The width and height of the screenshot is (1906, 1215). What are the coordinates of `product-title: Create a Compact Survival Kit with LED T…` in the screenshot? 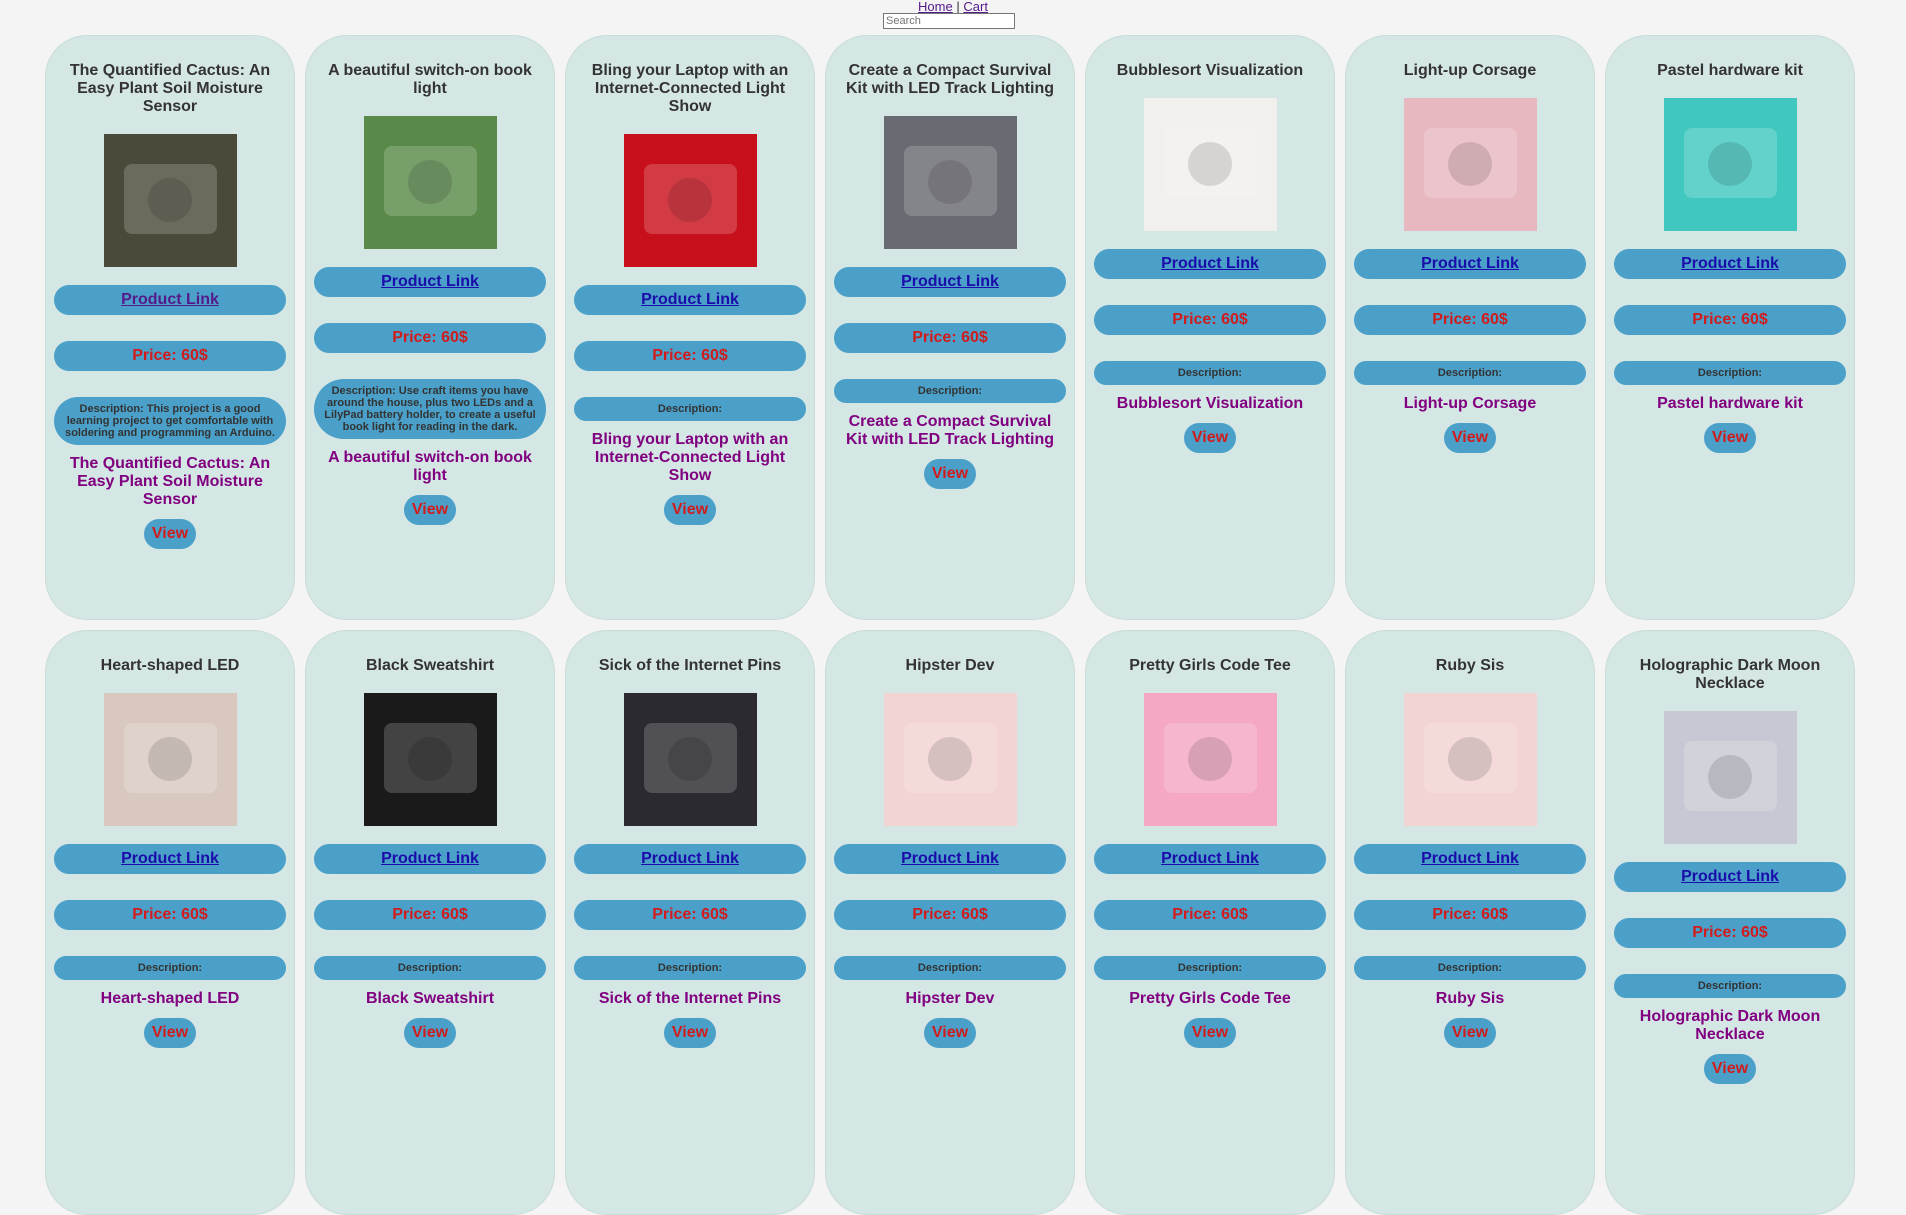 It's located at (950, 79).